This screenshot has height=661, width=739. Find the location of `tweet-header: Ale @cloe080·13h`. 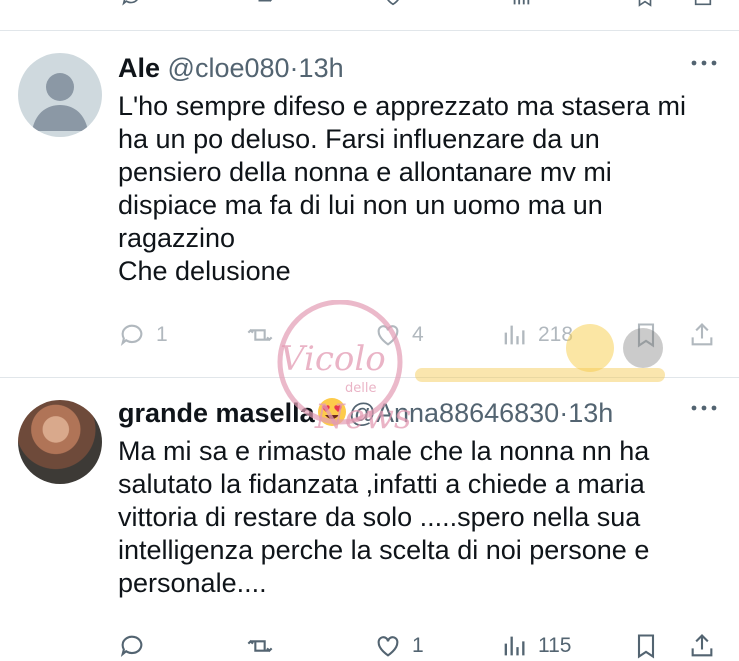

tweet-header: Ale @cloe080·13h is located at coordinates (231, 68).